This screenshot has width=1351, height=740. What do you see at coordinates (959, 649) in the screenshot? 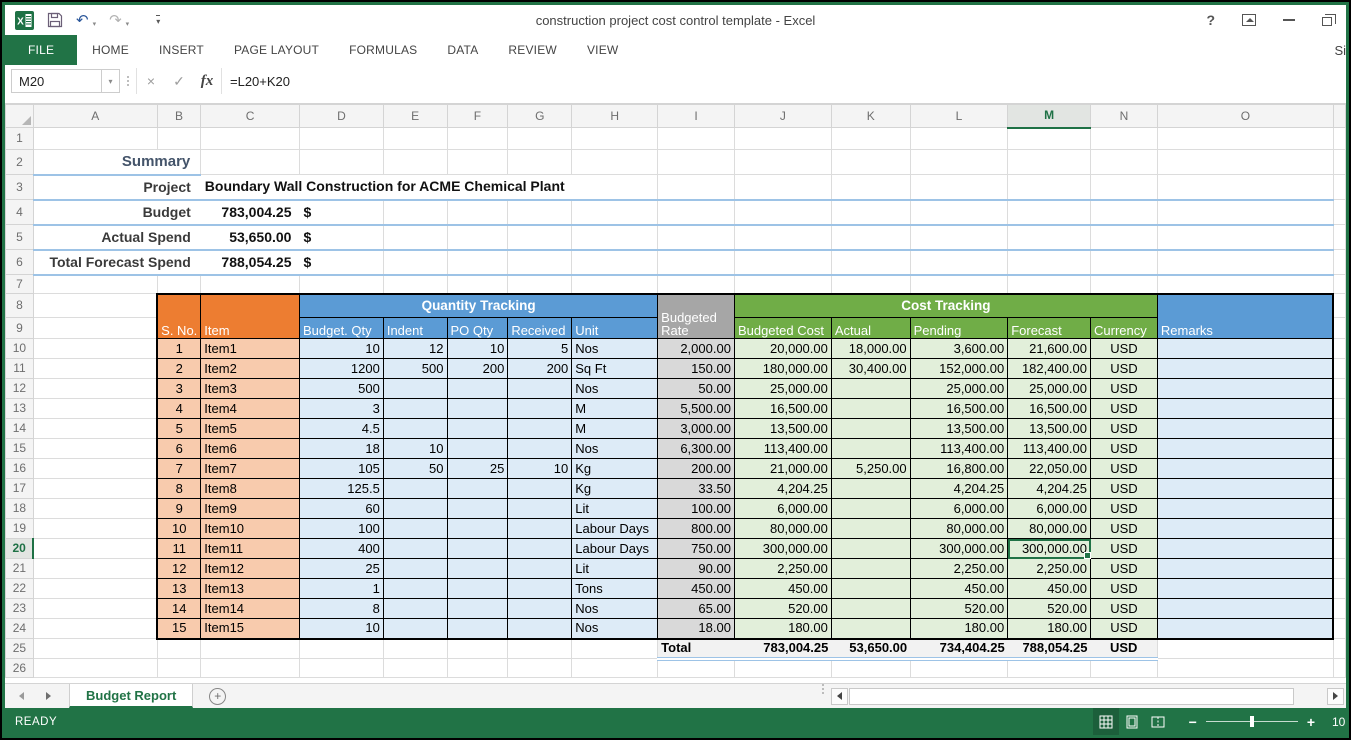
I see `total-pending: 734,404.25` at bounding box center [959, 649].